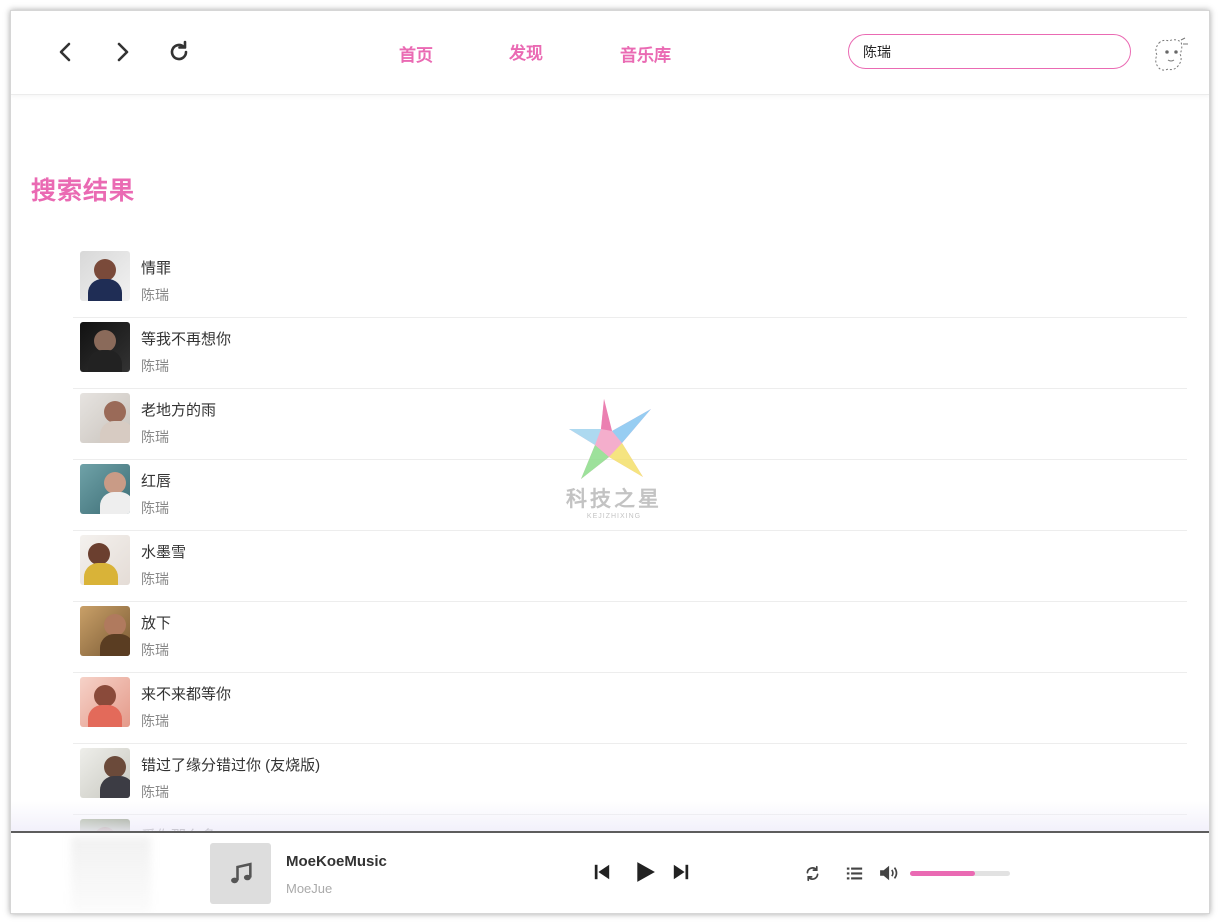 Image resolution: width=1221 pixels, height=924 pixels. I want to click on refresh-icon, so click(179, 50).